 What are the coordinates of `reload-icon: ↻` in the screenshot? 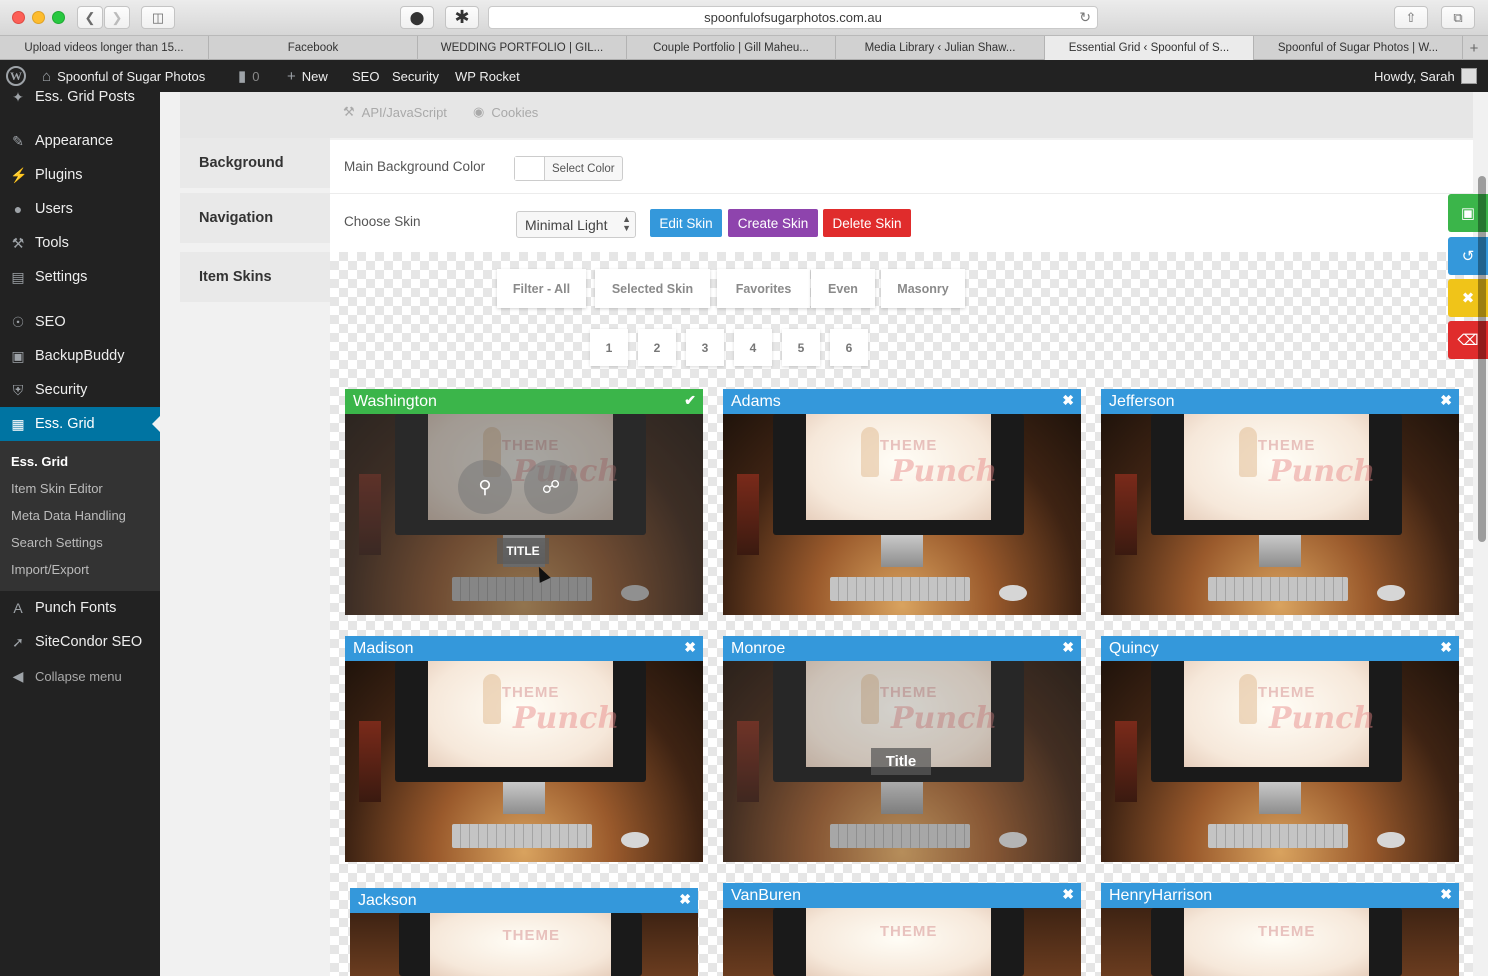 It's located at (1085, 17).